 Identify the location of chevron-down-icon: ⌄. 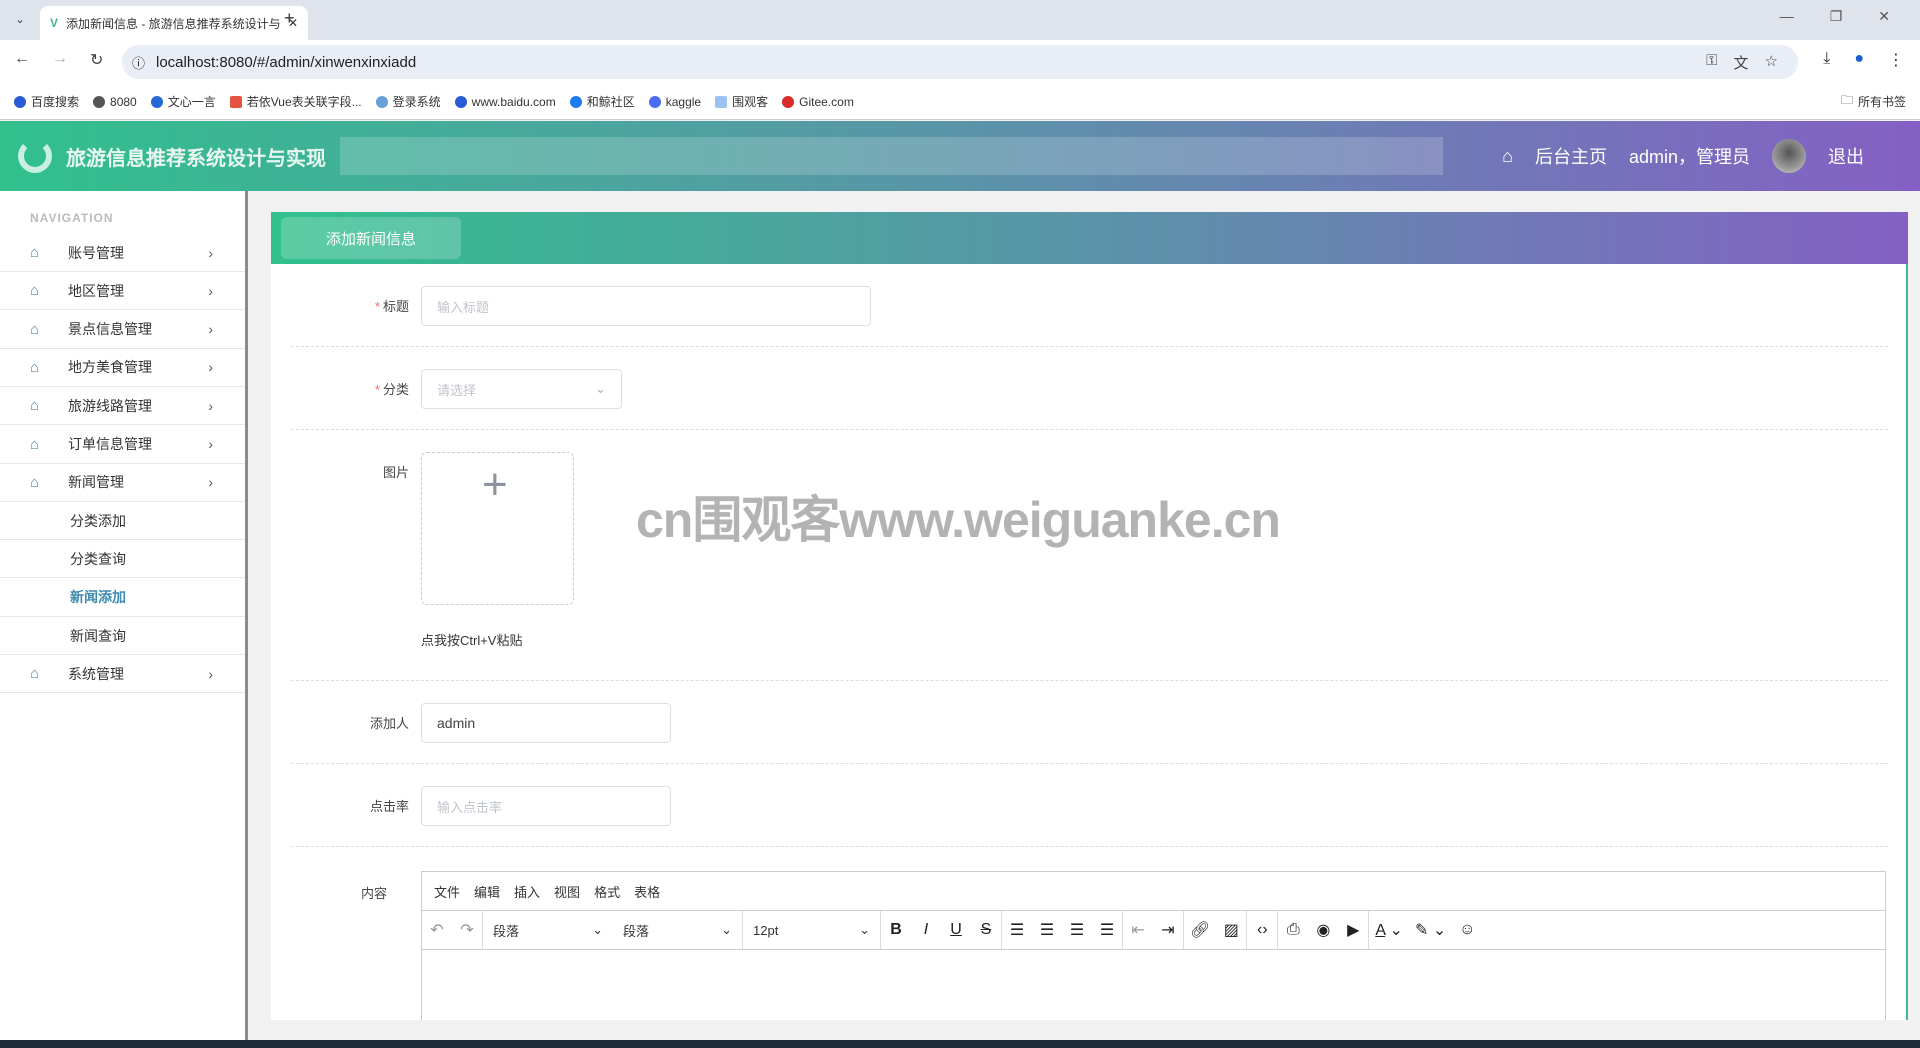
(597, 929).